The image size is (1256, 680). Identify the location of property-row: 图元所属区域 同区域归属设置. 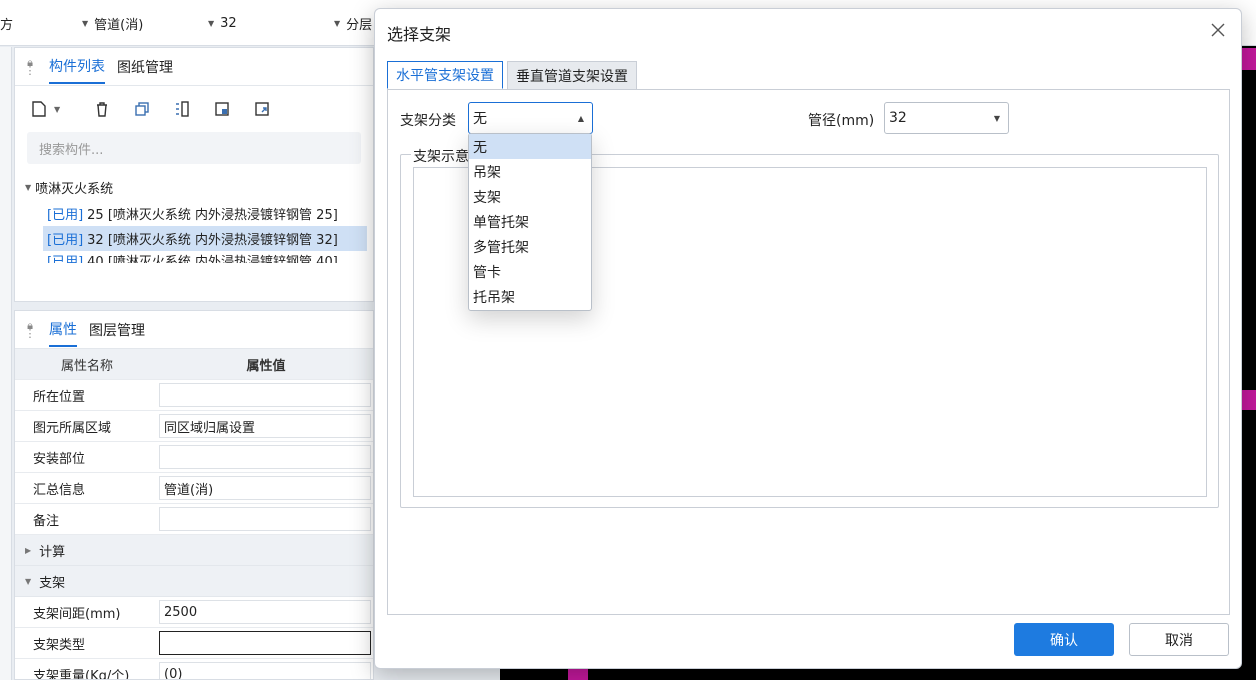
(194, 426).